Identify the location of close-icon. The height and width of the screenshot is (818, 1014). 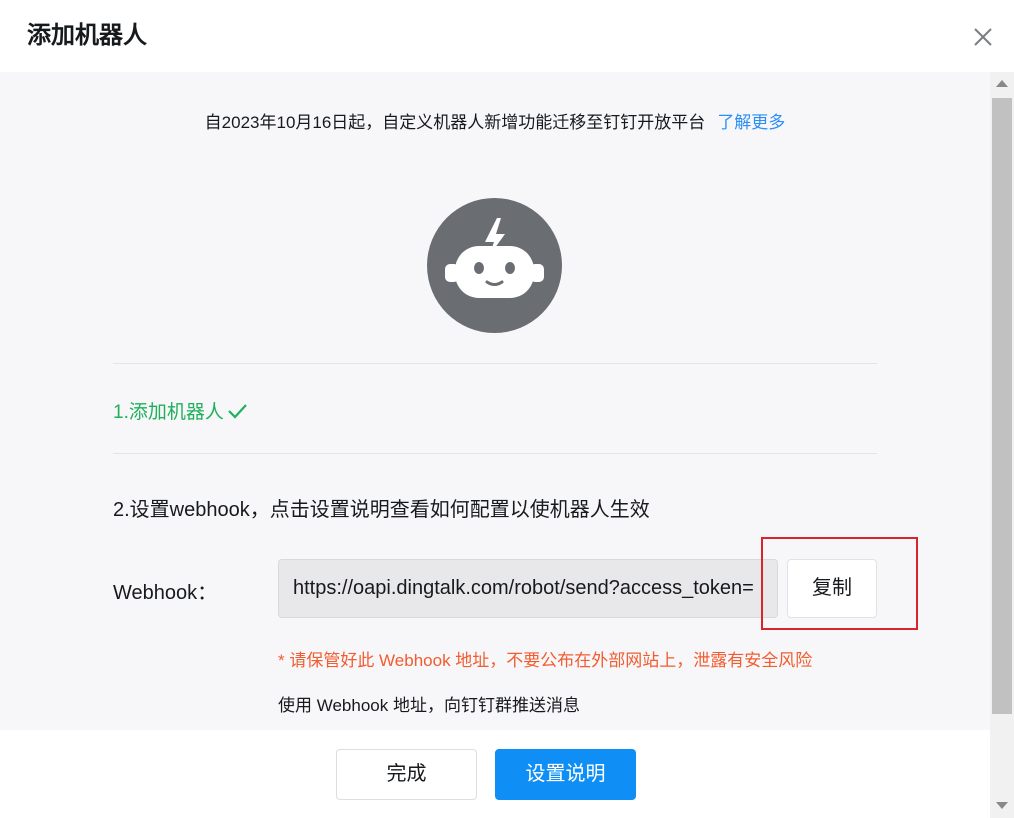
(983, 37).